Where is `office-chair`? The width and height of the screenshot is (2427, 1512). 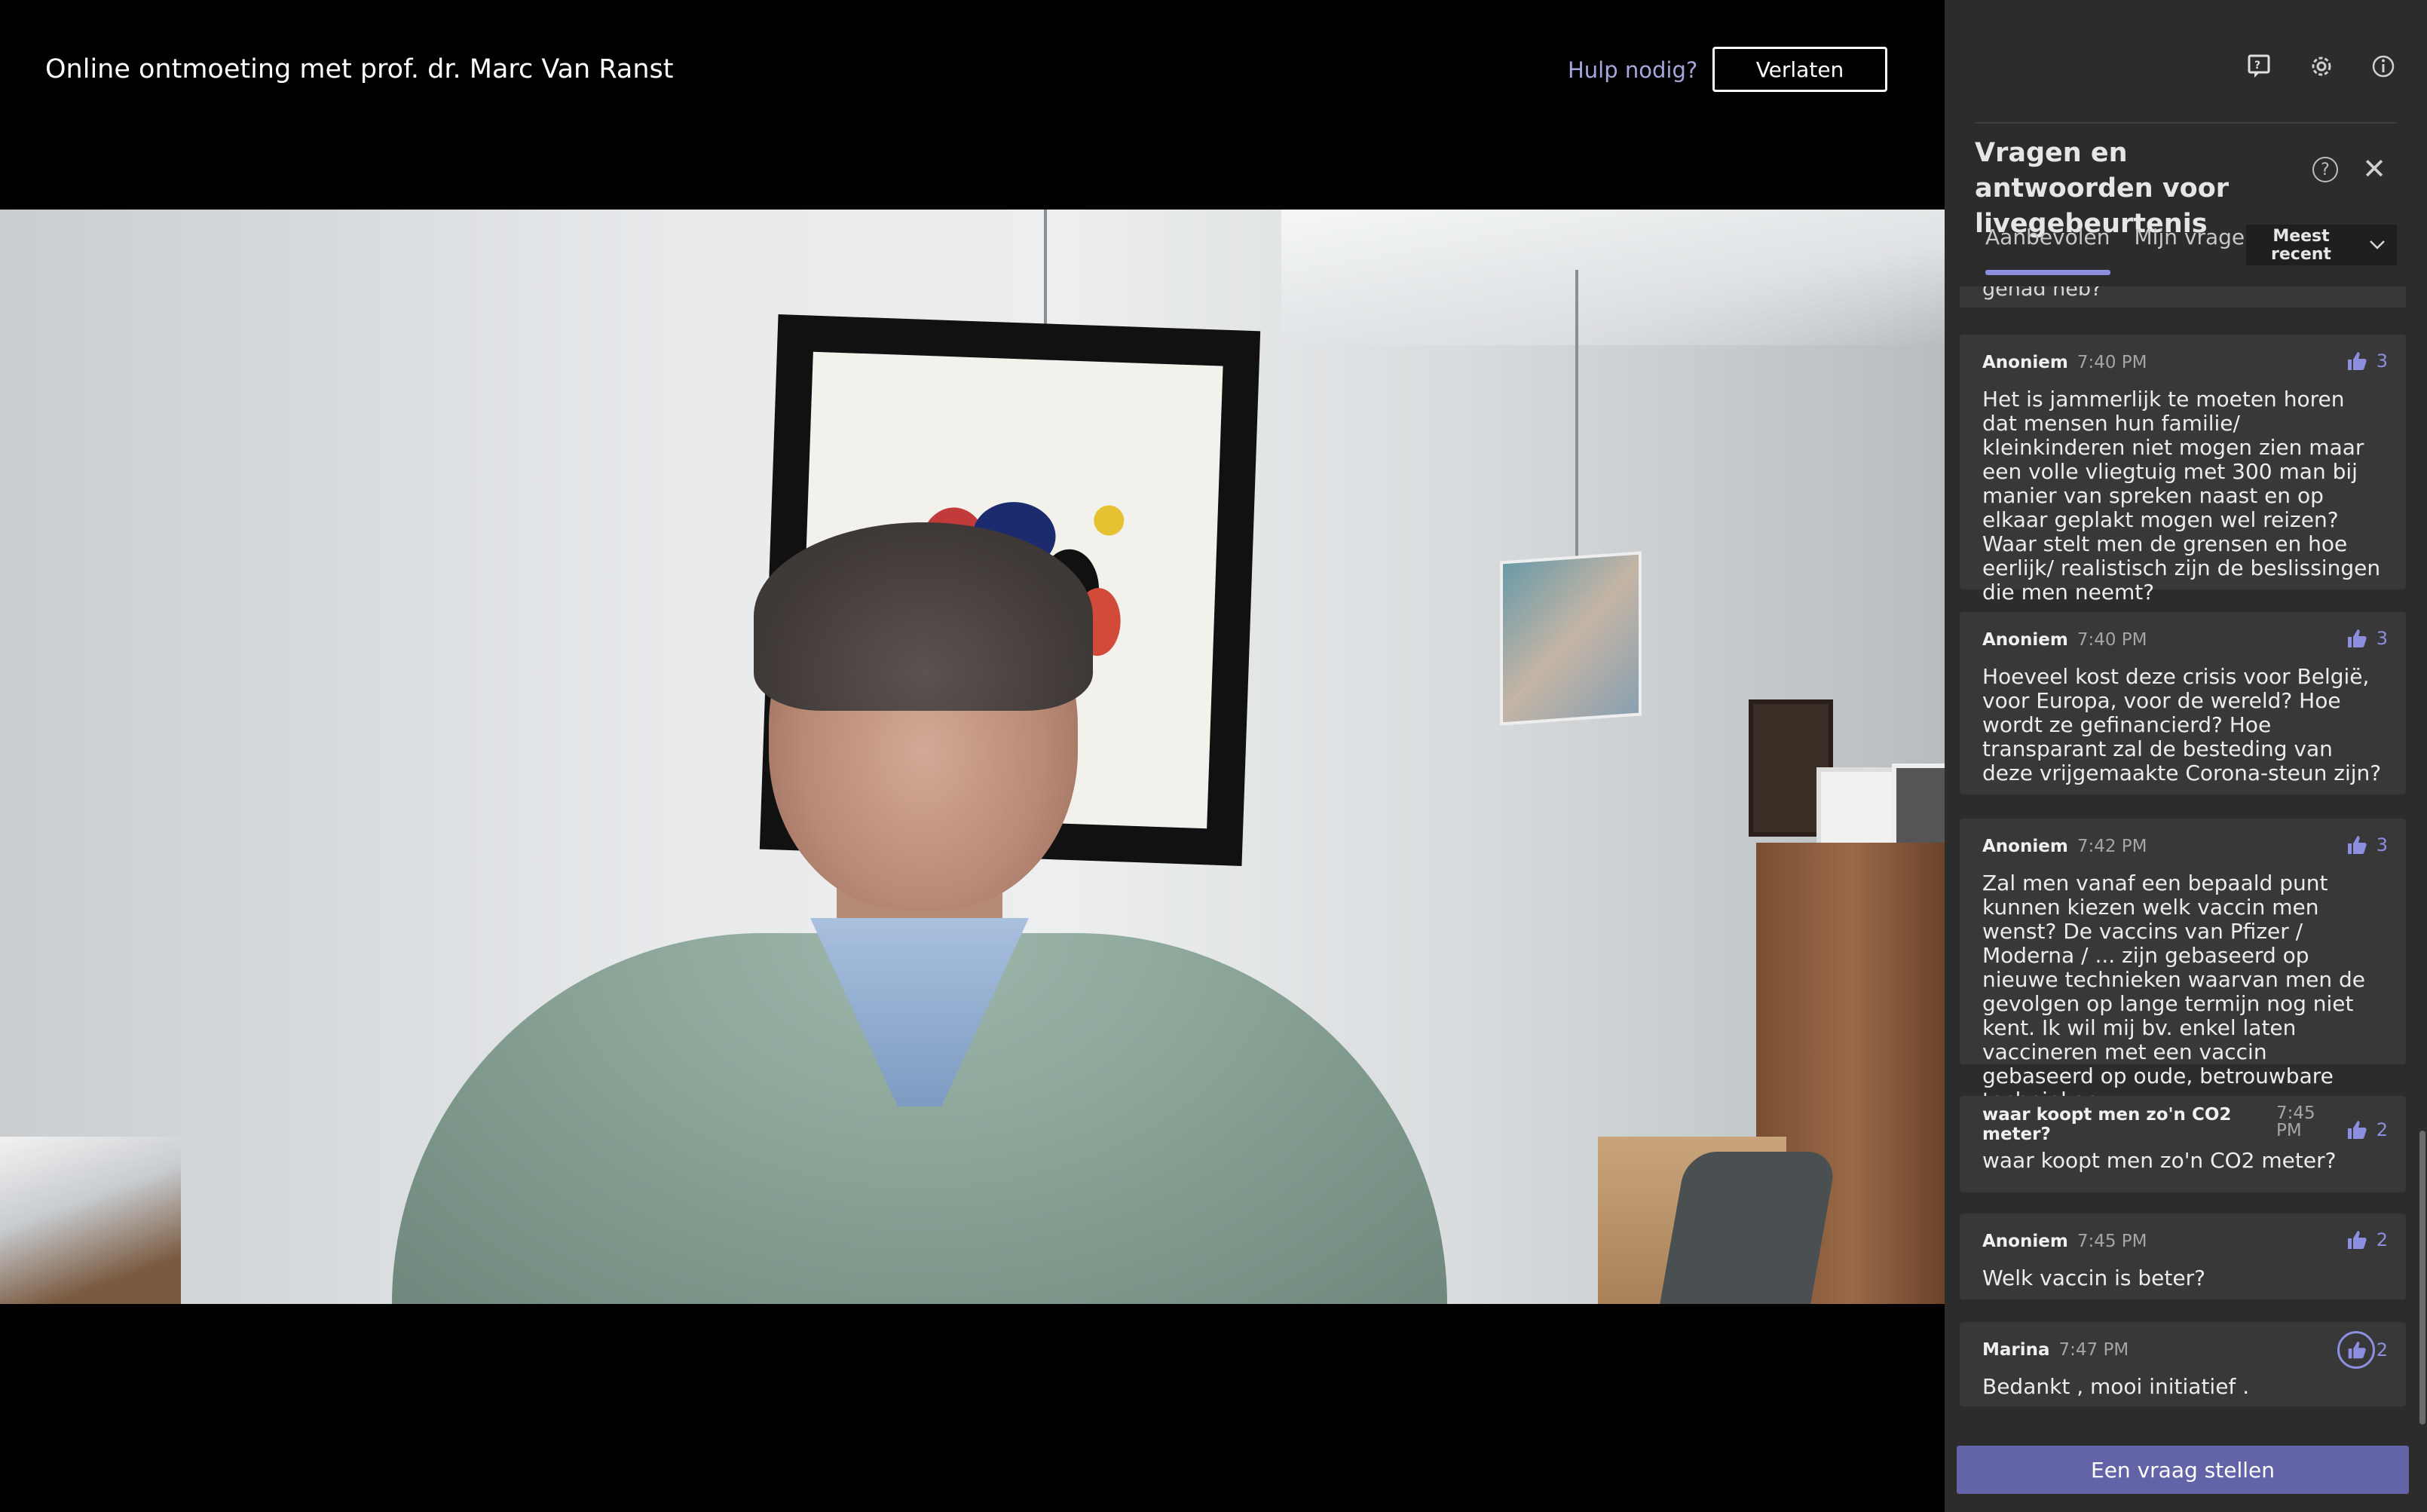 office-chair is located at coordinates (1749, 1228).